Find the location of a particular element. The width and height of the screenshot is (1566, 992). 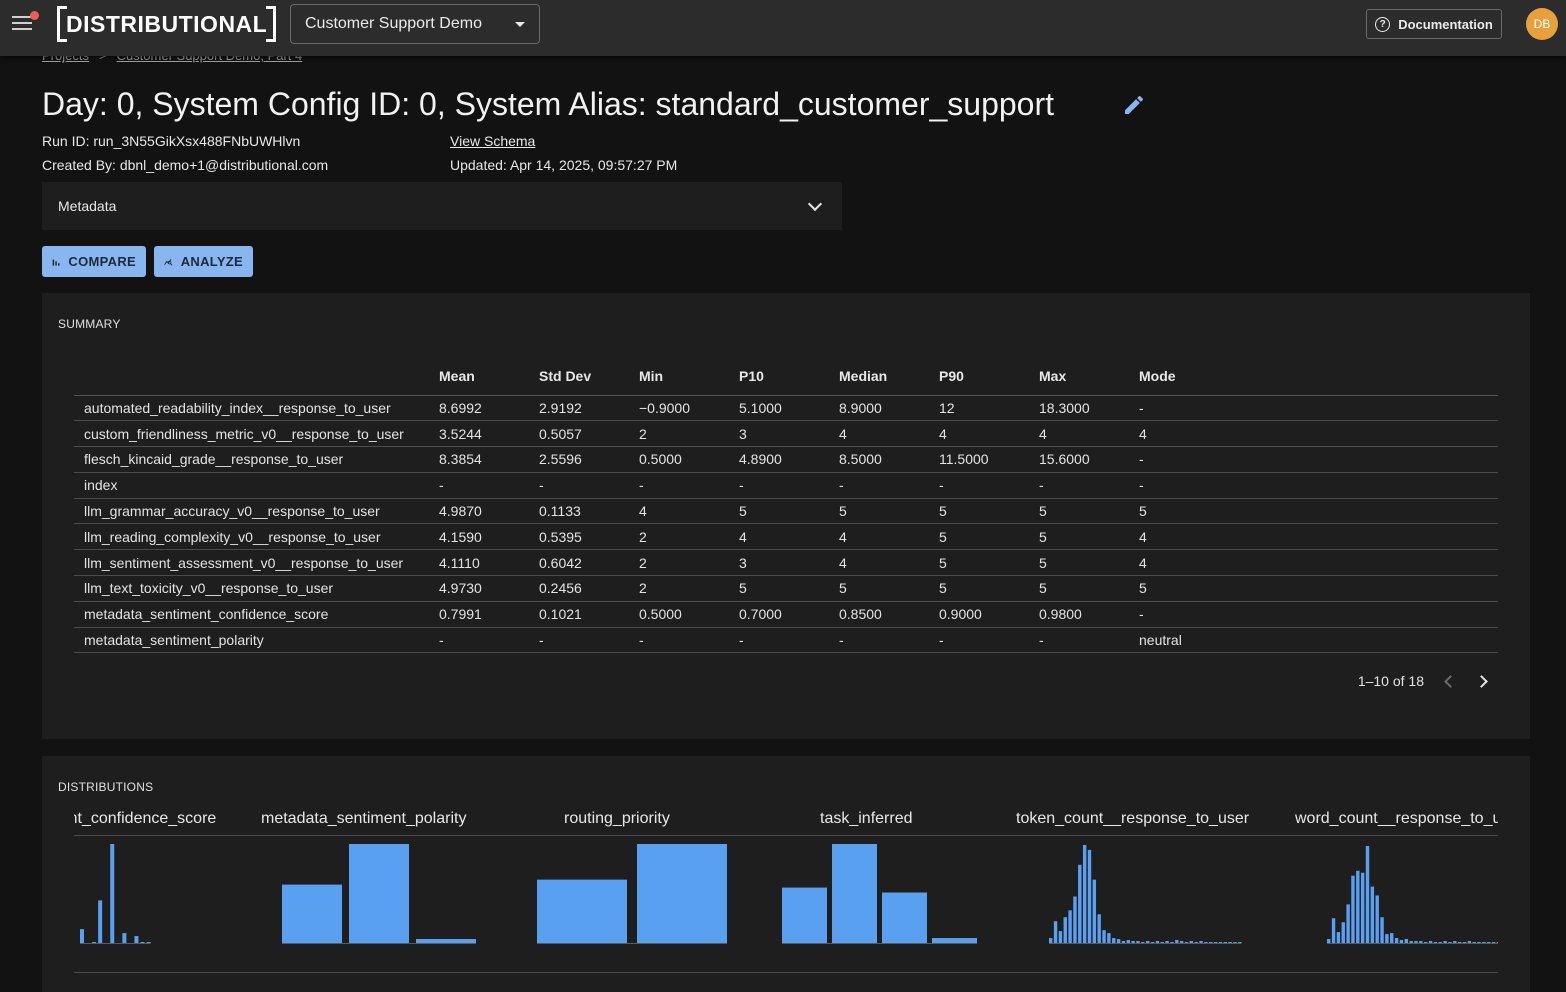

stat-cell: 0.8500 is located at coordinates (879, 614).